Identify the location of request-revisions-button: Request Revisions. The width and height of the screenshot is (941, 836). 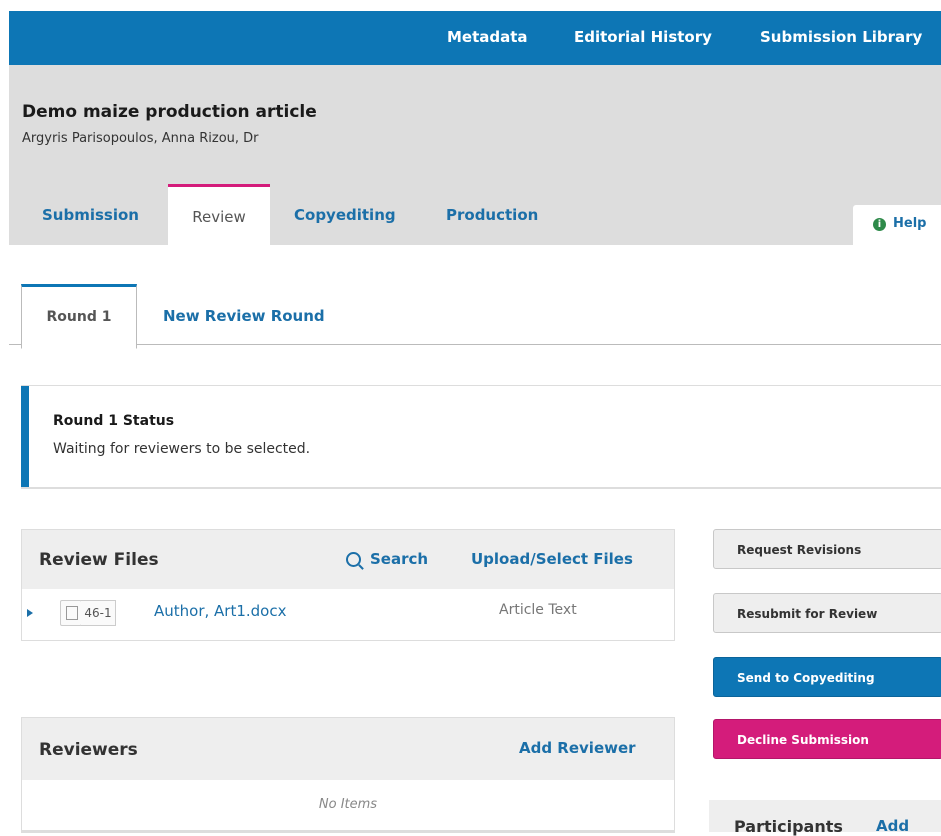
(827, 549).